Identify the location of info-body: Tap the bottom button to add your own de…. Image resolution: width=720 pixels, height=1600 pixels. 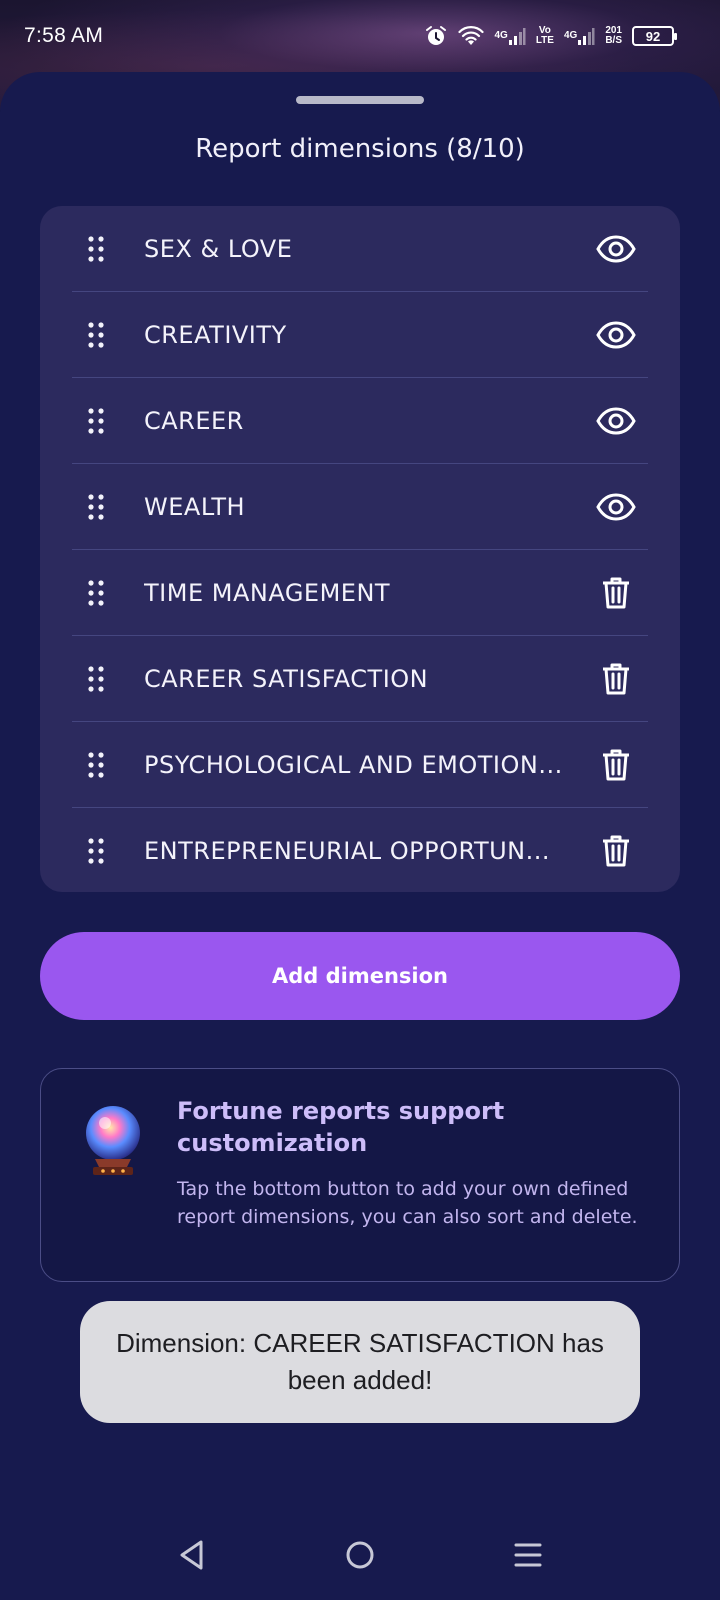
(407, 1203).